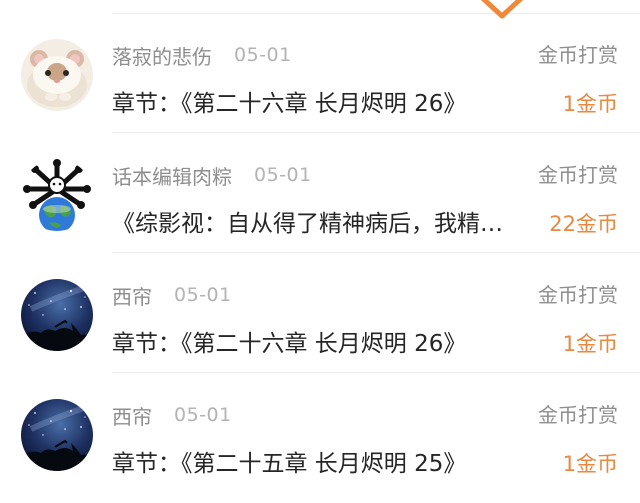 This screenshot has height=503, width=640. I want to click on reward-amount: 22金币, so click(583, 224).